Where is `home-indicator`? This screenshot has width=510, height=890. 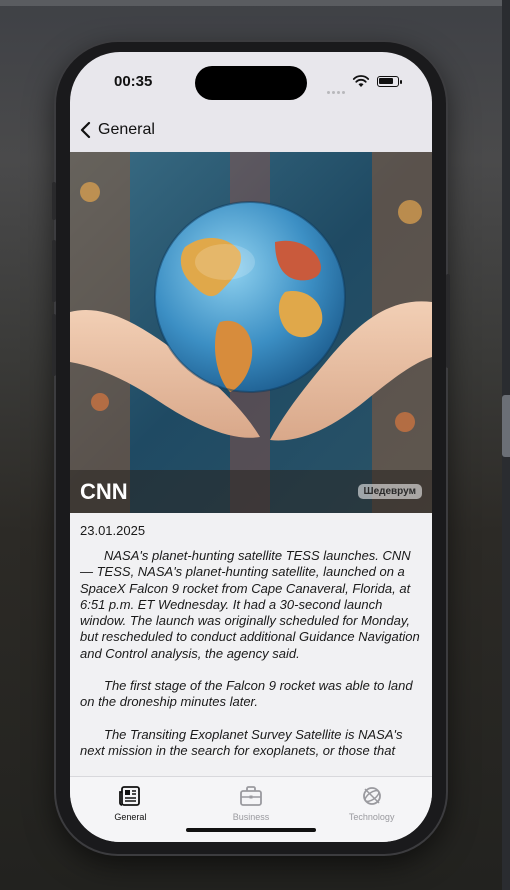 home-indicator is located at coordinates (251, 830).